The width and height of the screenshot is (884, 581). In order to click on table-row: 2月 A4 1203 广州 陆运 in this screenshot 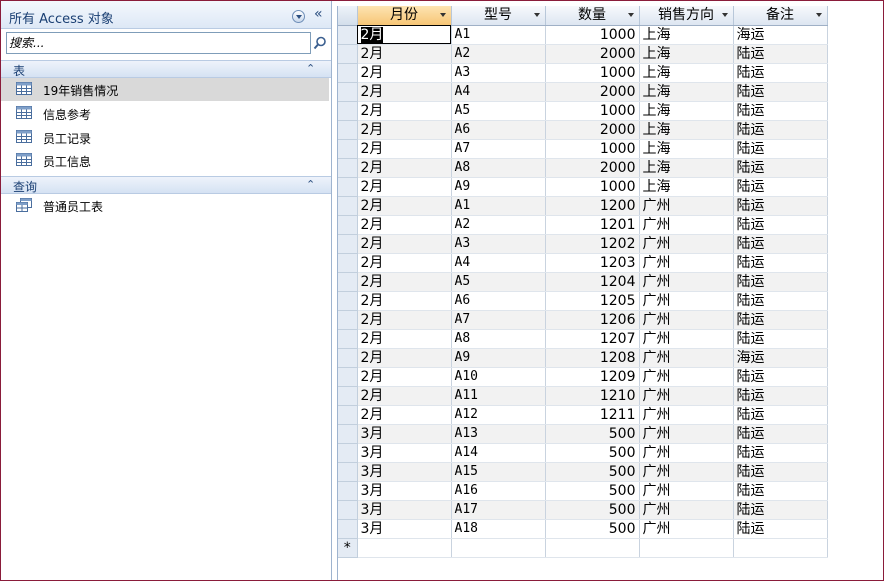, I will do `click(583, 263)`.